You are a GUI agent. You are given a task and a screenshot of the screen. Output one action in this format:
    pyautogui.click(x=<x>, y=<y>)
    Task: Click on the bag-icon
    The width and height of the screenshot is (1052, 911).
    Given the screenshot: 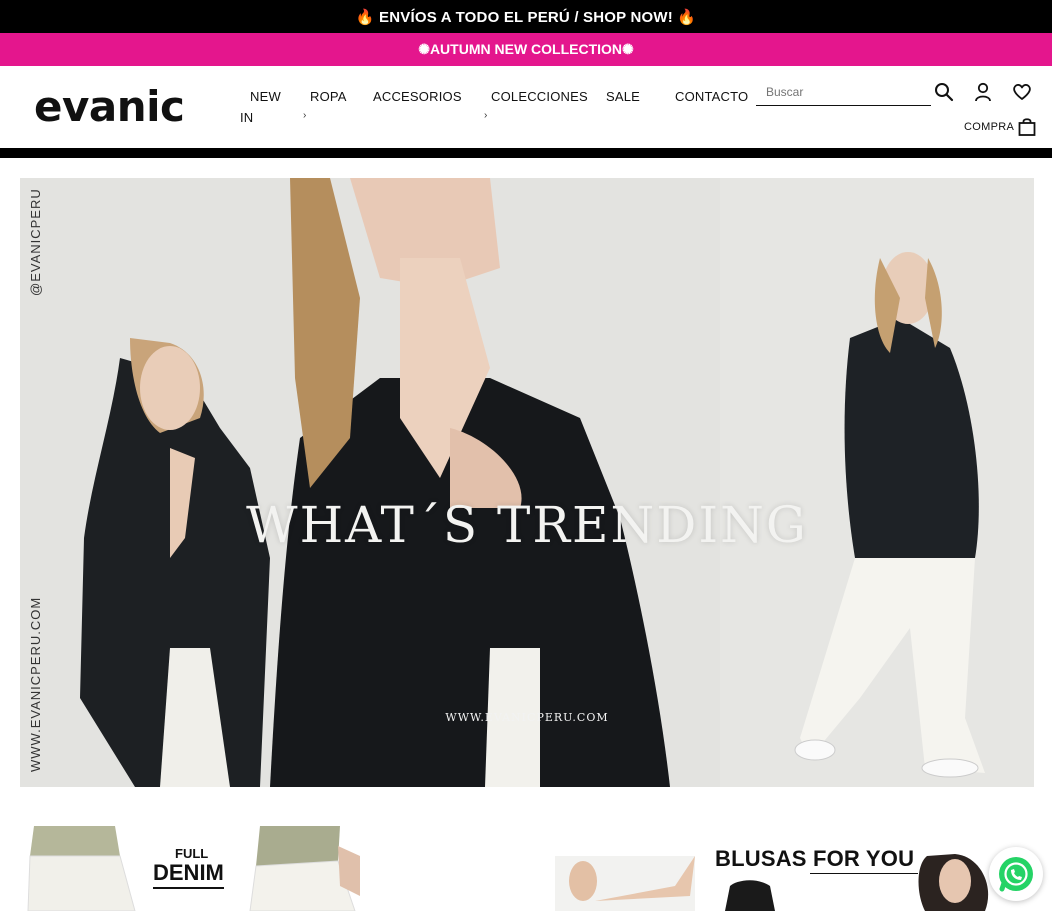 What is the action you would take?
    pyautogui.click(x=1027, y=126)
    